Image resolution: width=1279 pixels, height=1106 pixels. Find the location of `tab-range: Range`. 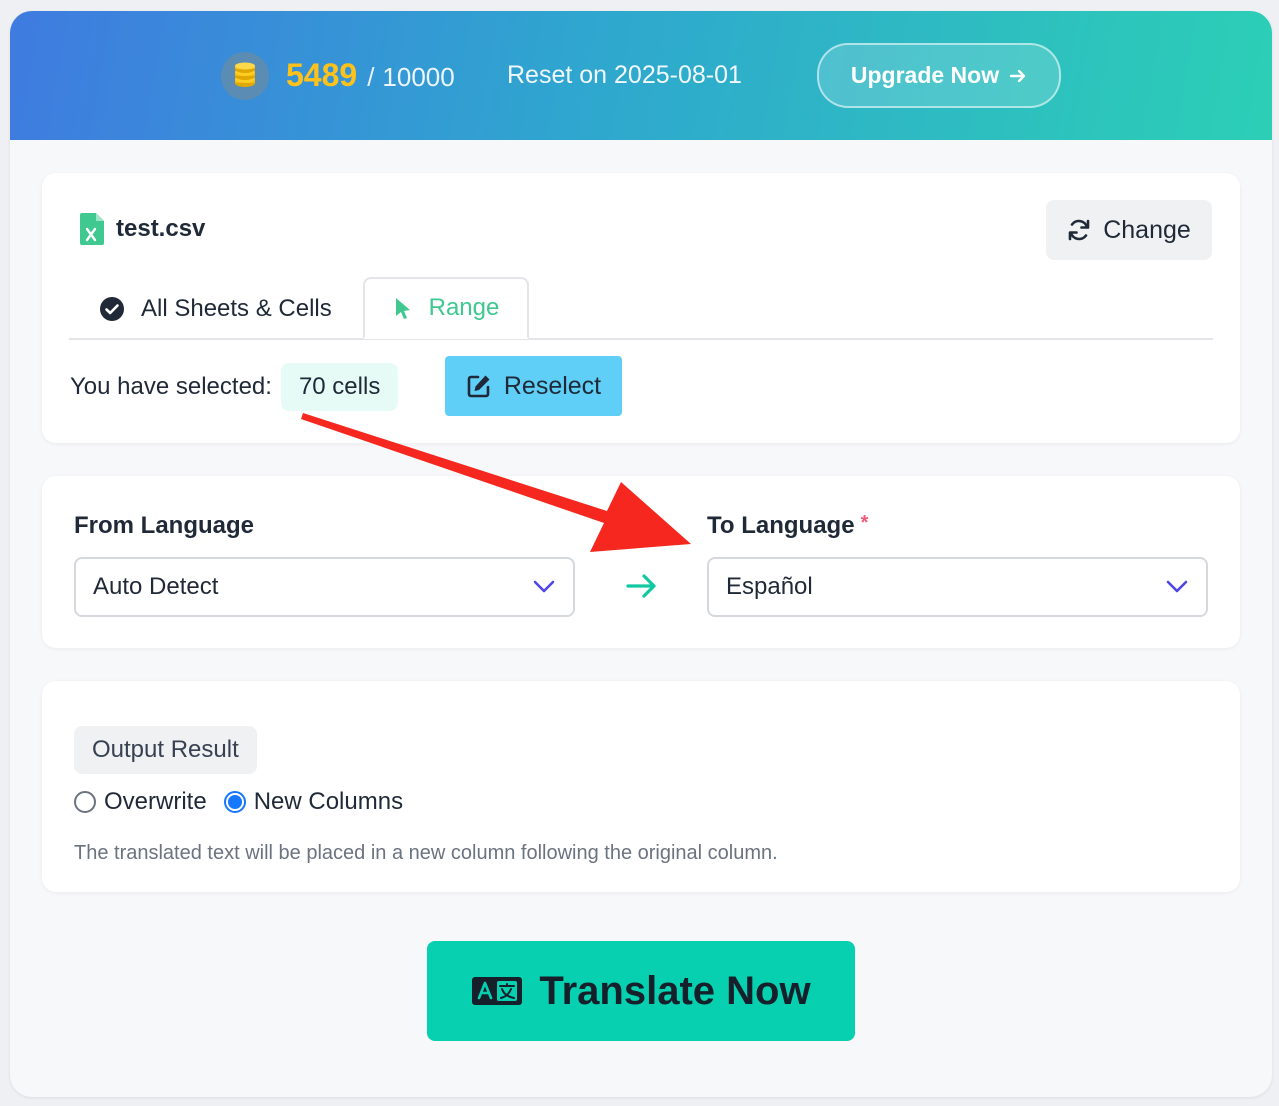

tab-range: Range is located at coordinates (446, 308).